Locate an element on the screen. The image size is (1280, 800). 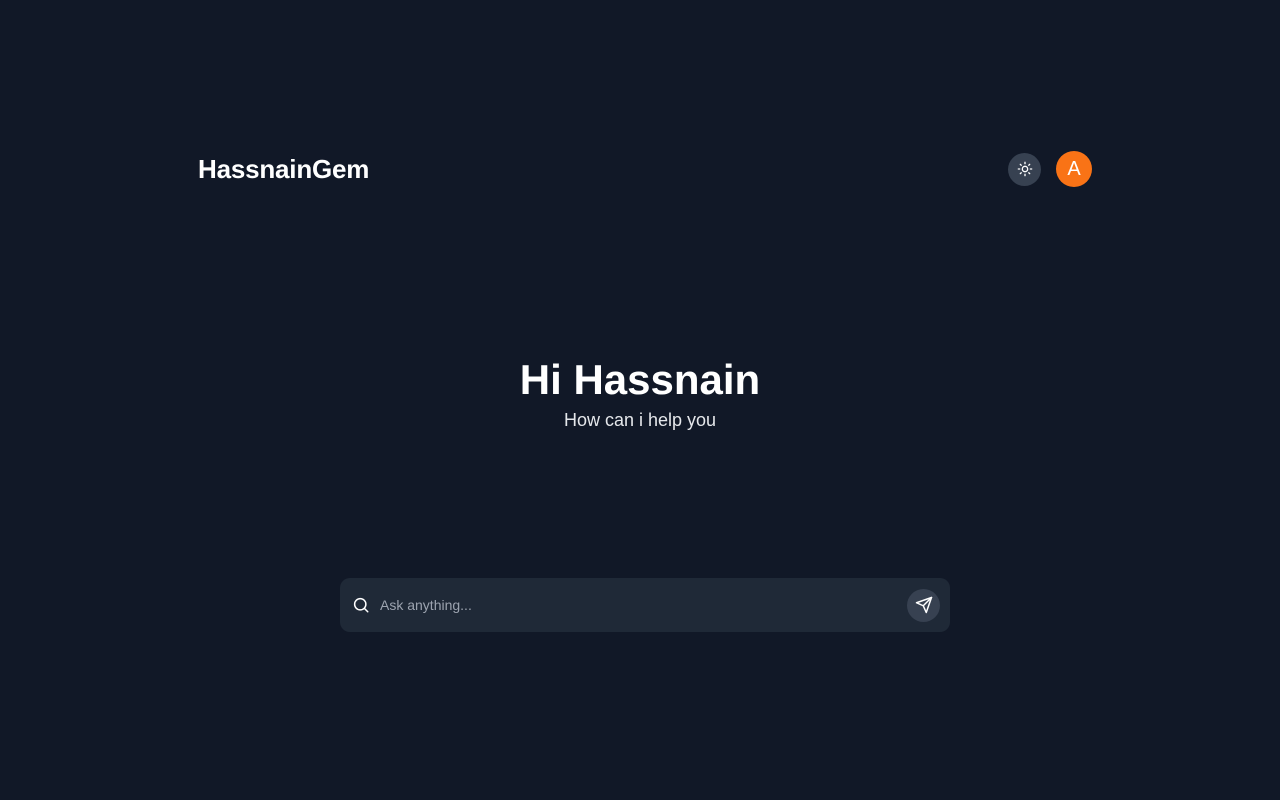
header-actions: A is located at coordinates (1050, 169).